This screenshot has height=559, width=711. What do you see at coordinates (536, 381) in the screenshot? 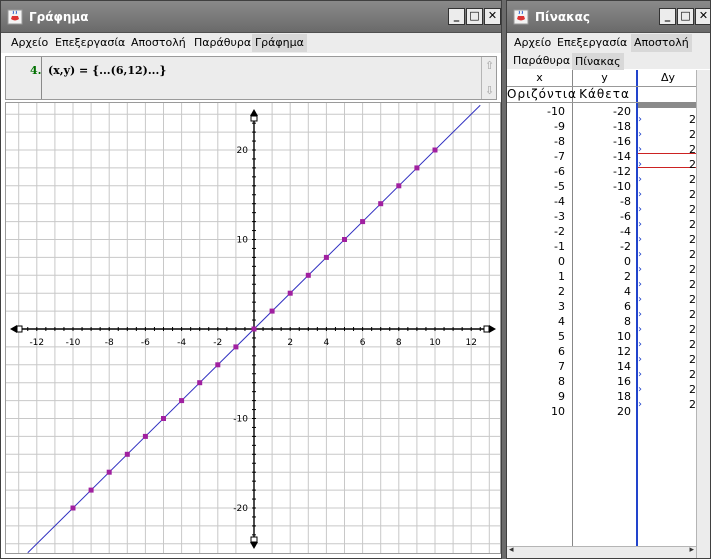
I see `table-cell-x: 8` at bounding box center [536, 381].